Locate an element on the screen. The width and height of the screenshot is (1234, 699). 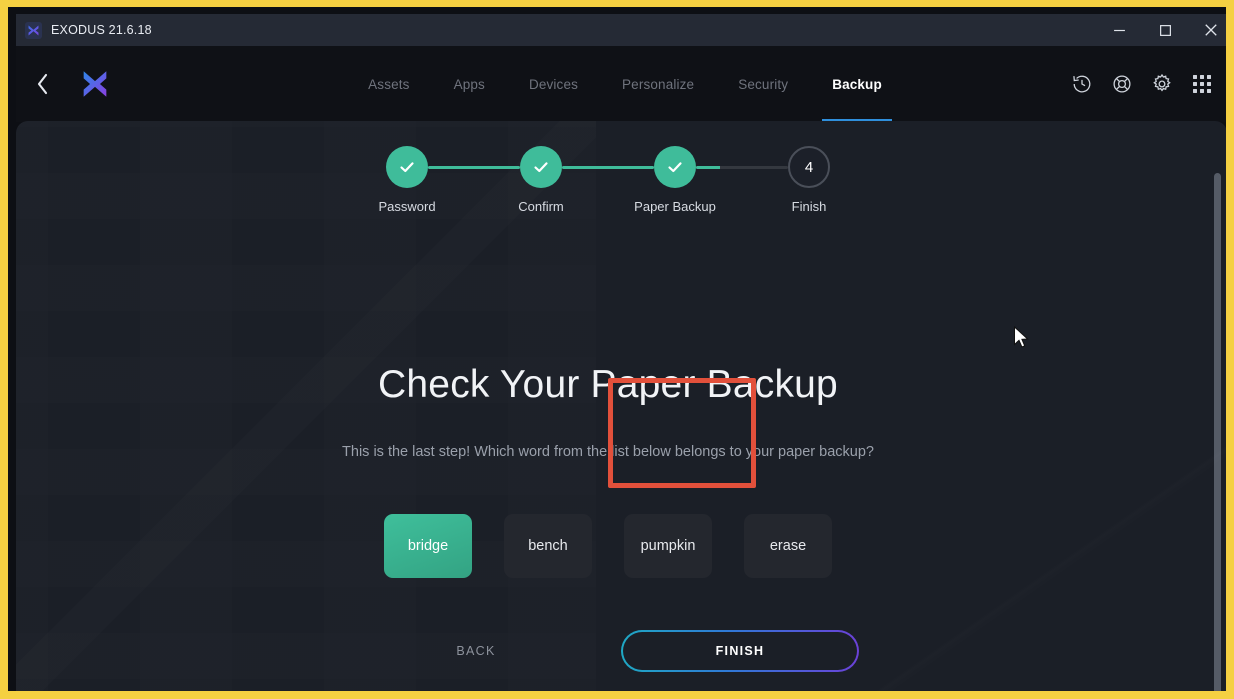
settings-gear-icon is located at coordinates (1162, 84).